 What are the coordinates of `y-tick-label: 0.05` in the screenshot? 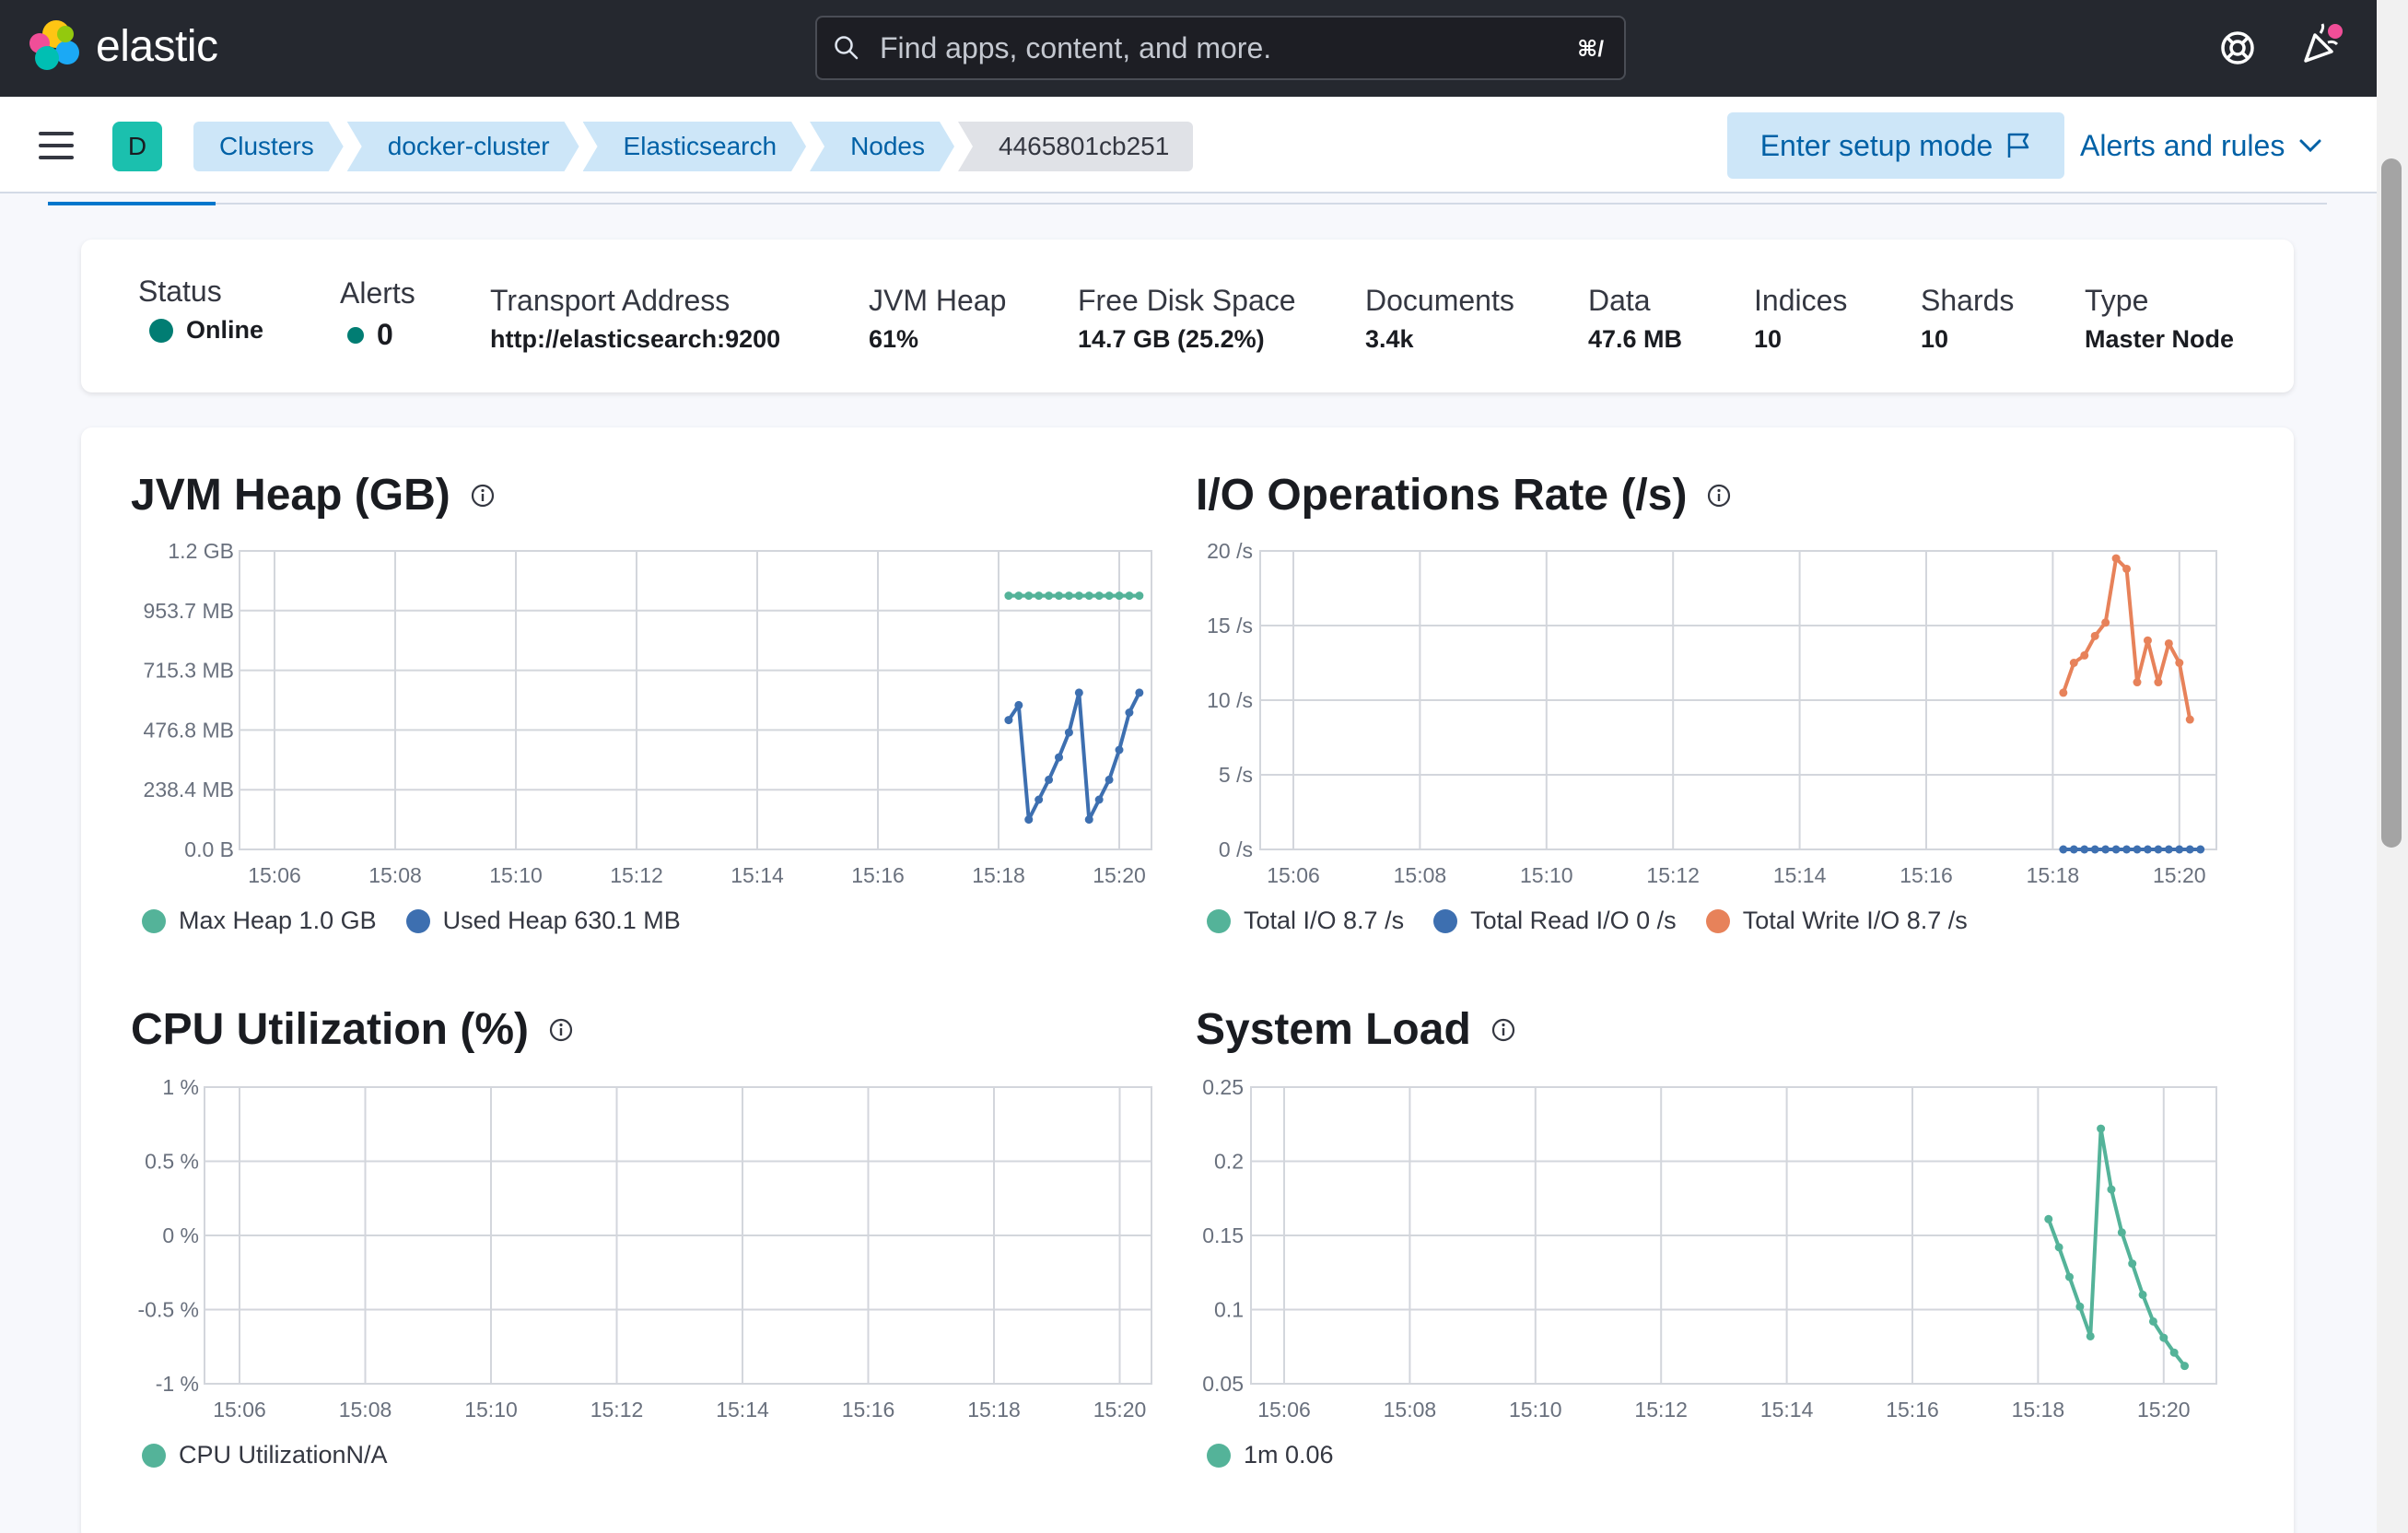 It's located at (1223, 1384).